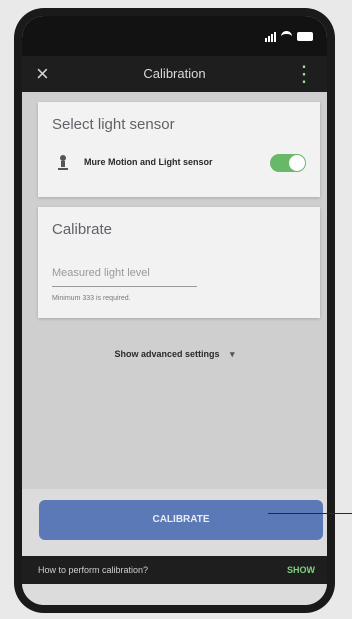 The image size is (352, 619). I want to click on how-to-calibrate-text: How to perform calibration?, so click(93, 570).